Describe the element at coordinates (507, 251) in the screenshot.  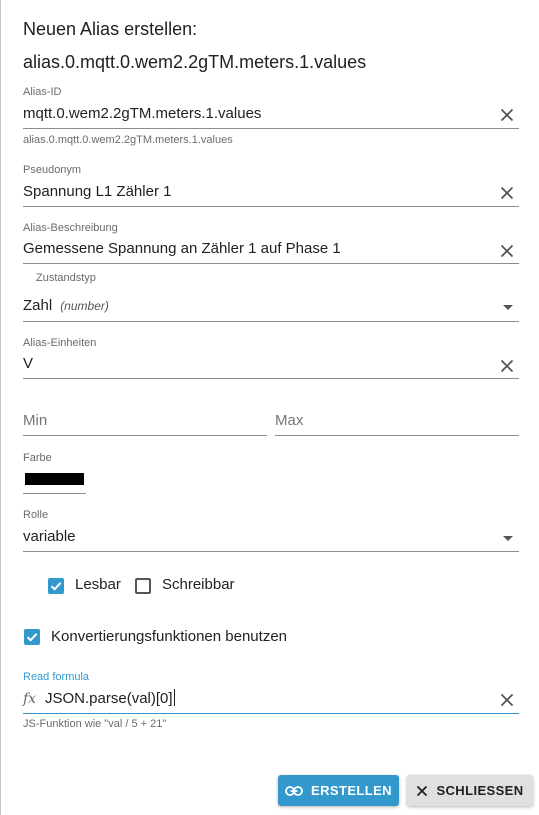
I see `description-clear-icon` at that location.